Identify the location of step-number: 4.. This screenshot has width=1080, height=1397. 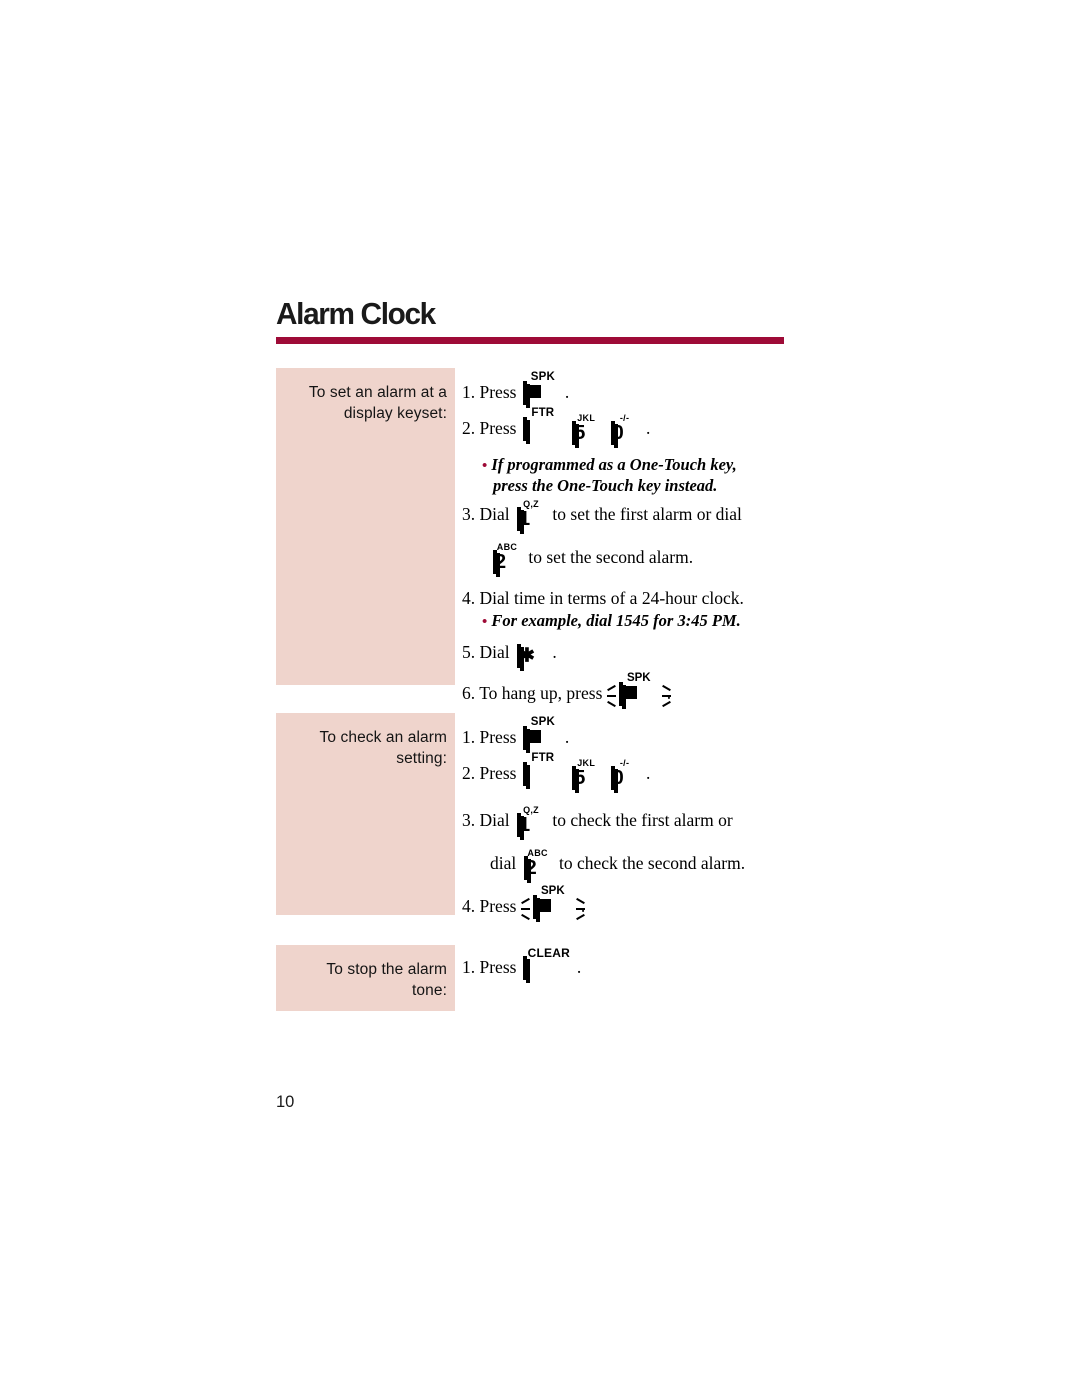
(469, 598).